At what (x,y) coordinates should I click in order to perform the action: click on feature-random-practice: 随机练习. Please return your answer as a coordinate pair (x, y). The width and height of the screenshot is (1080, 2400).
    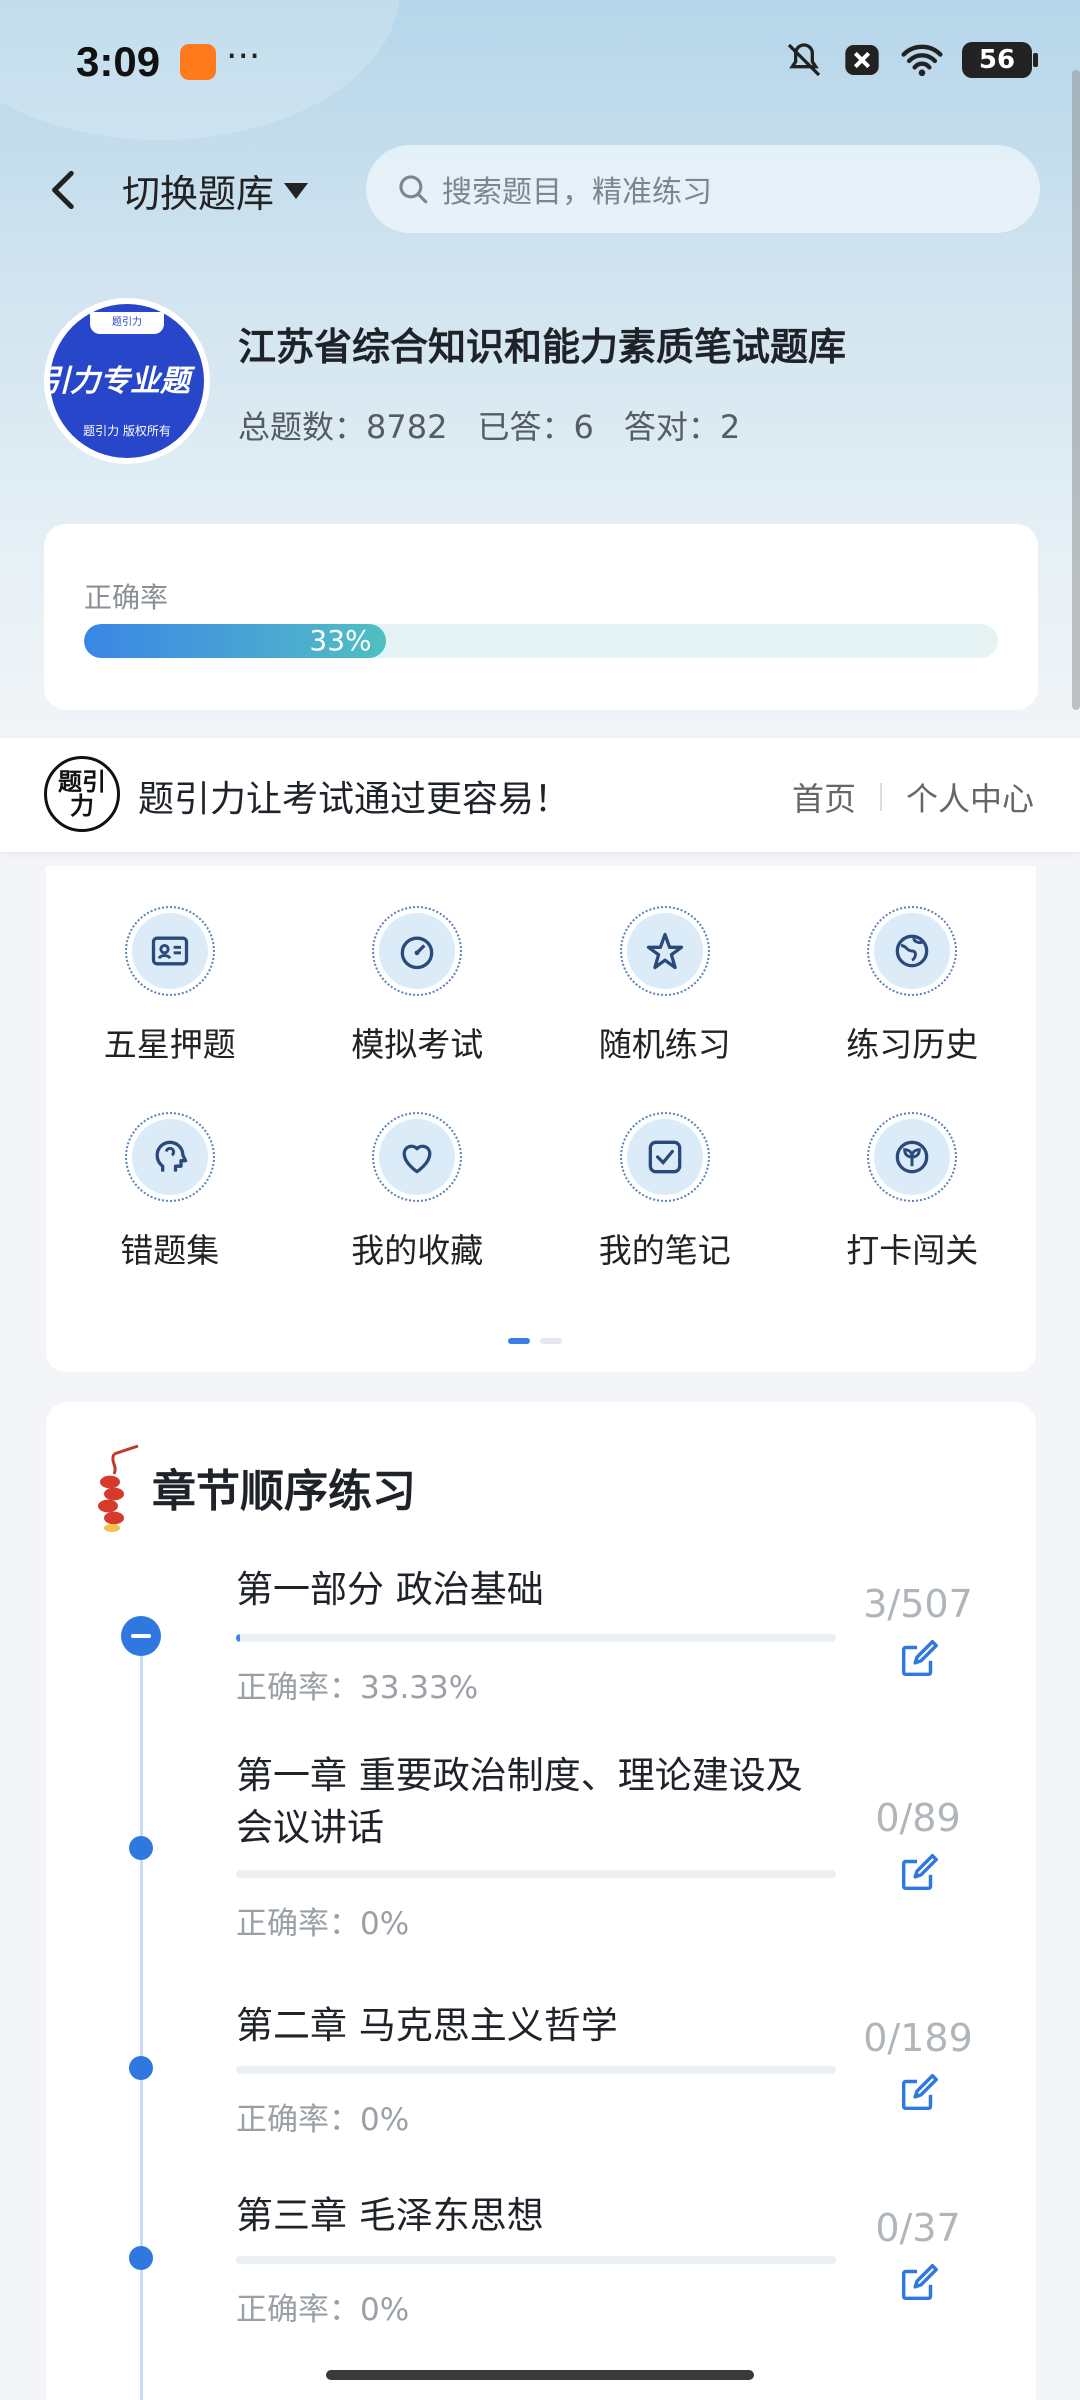
    Looking at the image, I should click on (665, 986).